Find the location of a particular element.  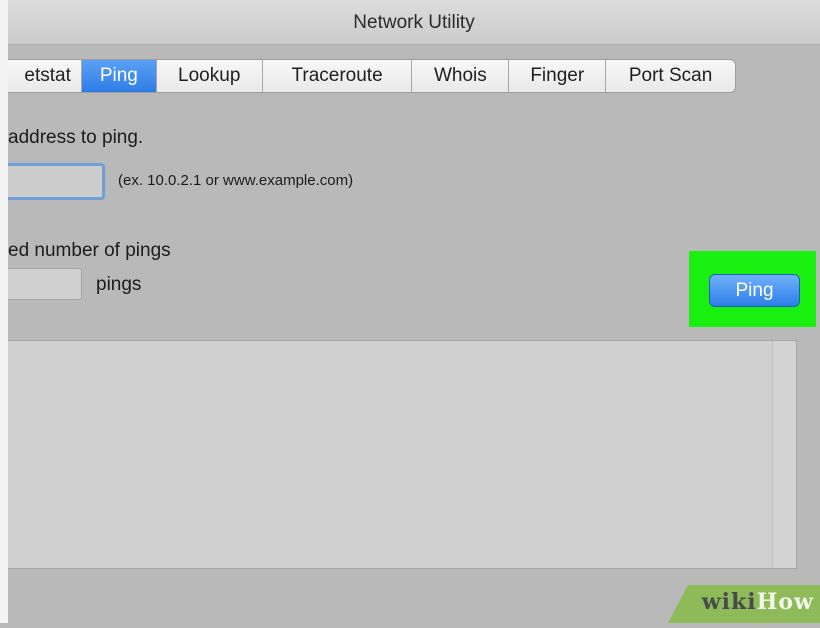

title-bar: Network Utility is located at coordinates (414, 22).